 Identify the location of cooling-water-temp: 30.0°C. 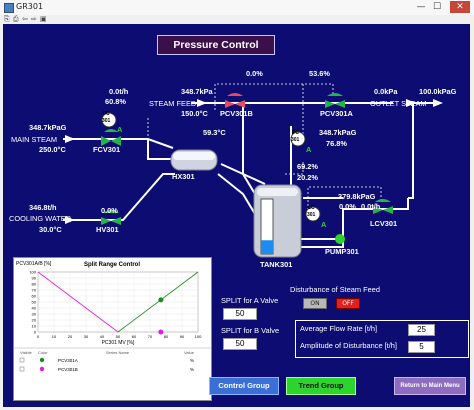
(50, 229).